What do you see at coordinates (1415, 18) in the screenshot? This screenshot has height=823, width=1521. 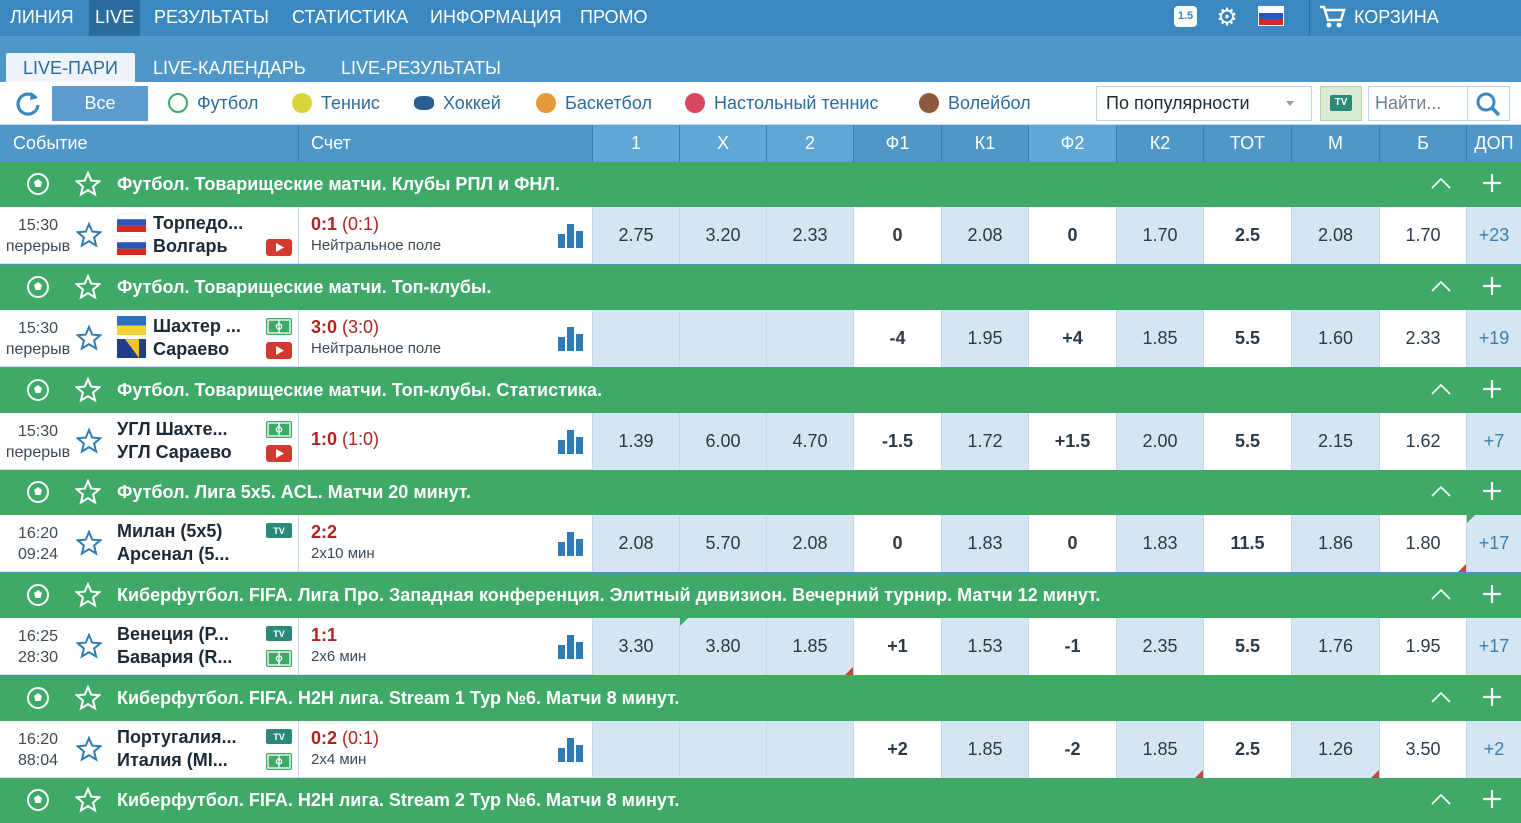 I see `cart-button: КОРЗИНА` at bounding box center [1415, 18].